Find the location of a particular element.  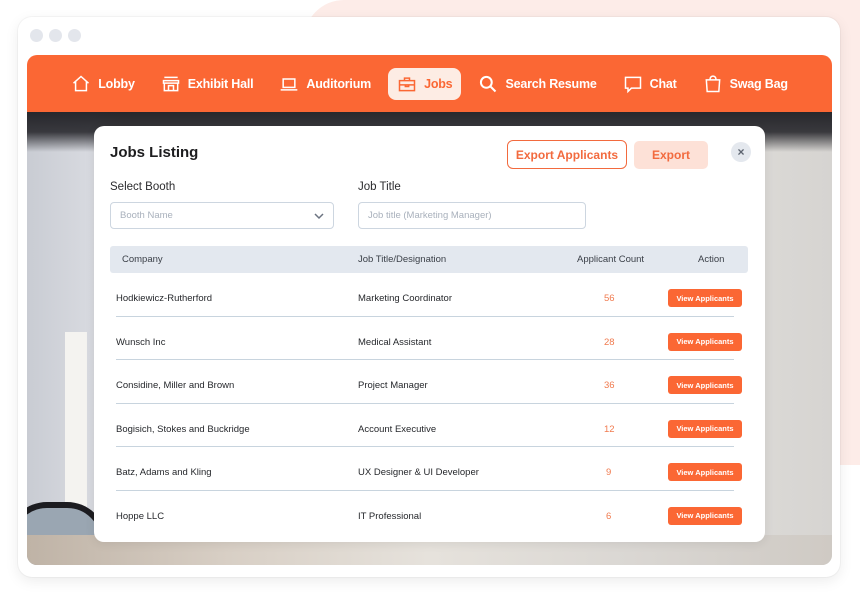

job-title-cell: IT Professional is located at coordinates (390, 516).